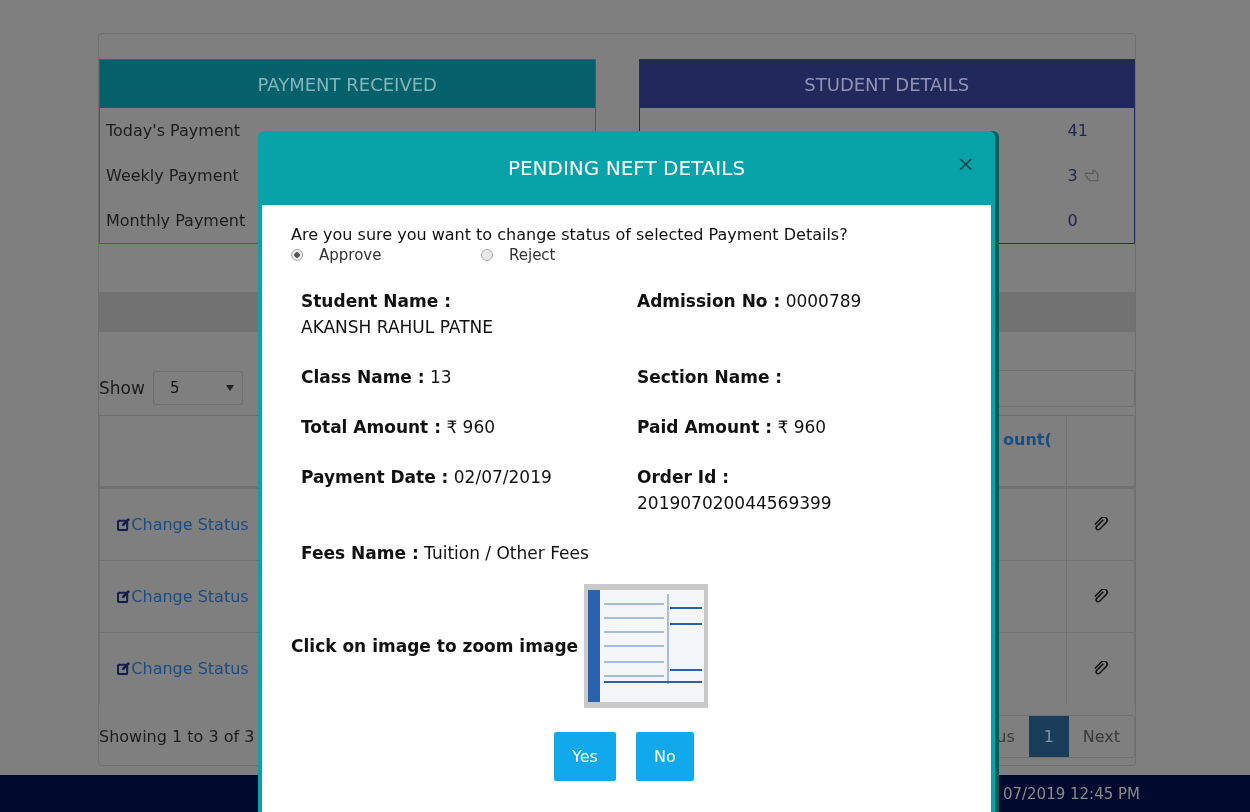 The image size is (1250, 812). I want to click on student-count: 3, so click(1072, 175).